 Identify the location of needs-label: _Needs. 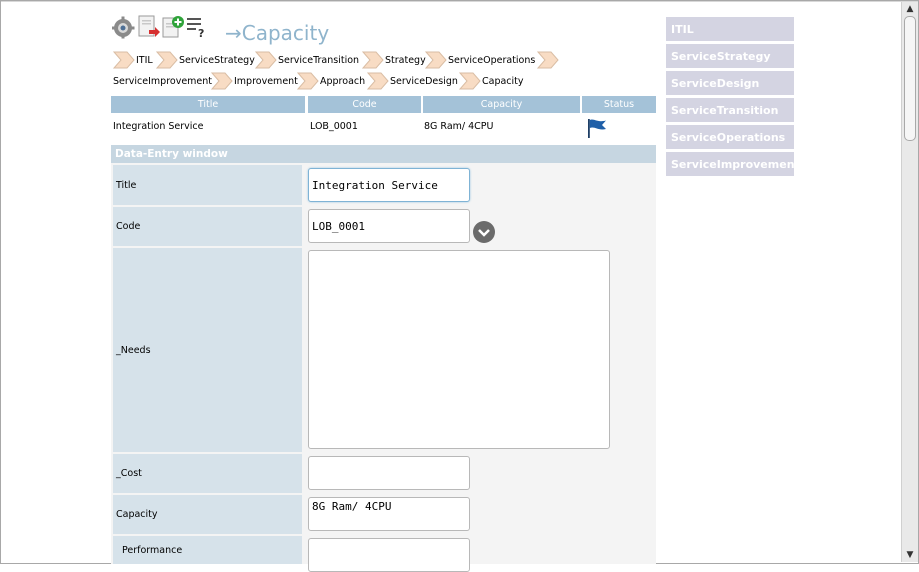
(207, 350).